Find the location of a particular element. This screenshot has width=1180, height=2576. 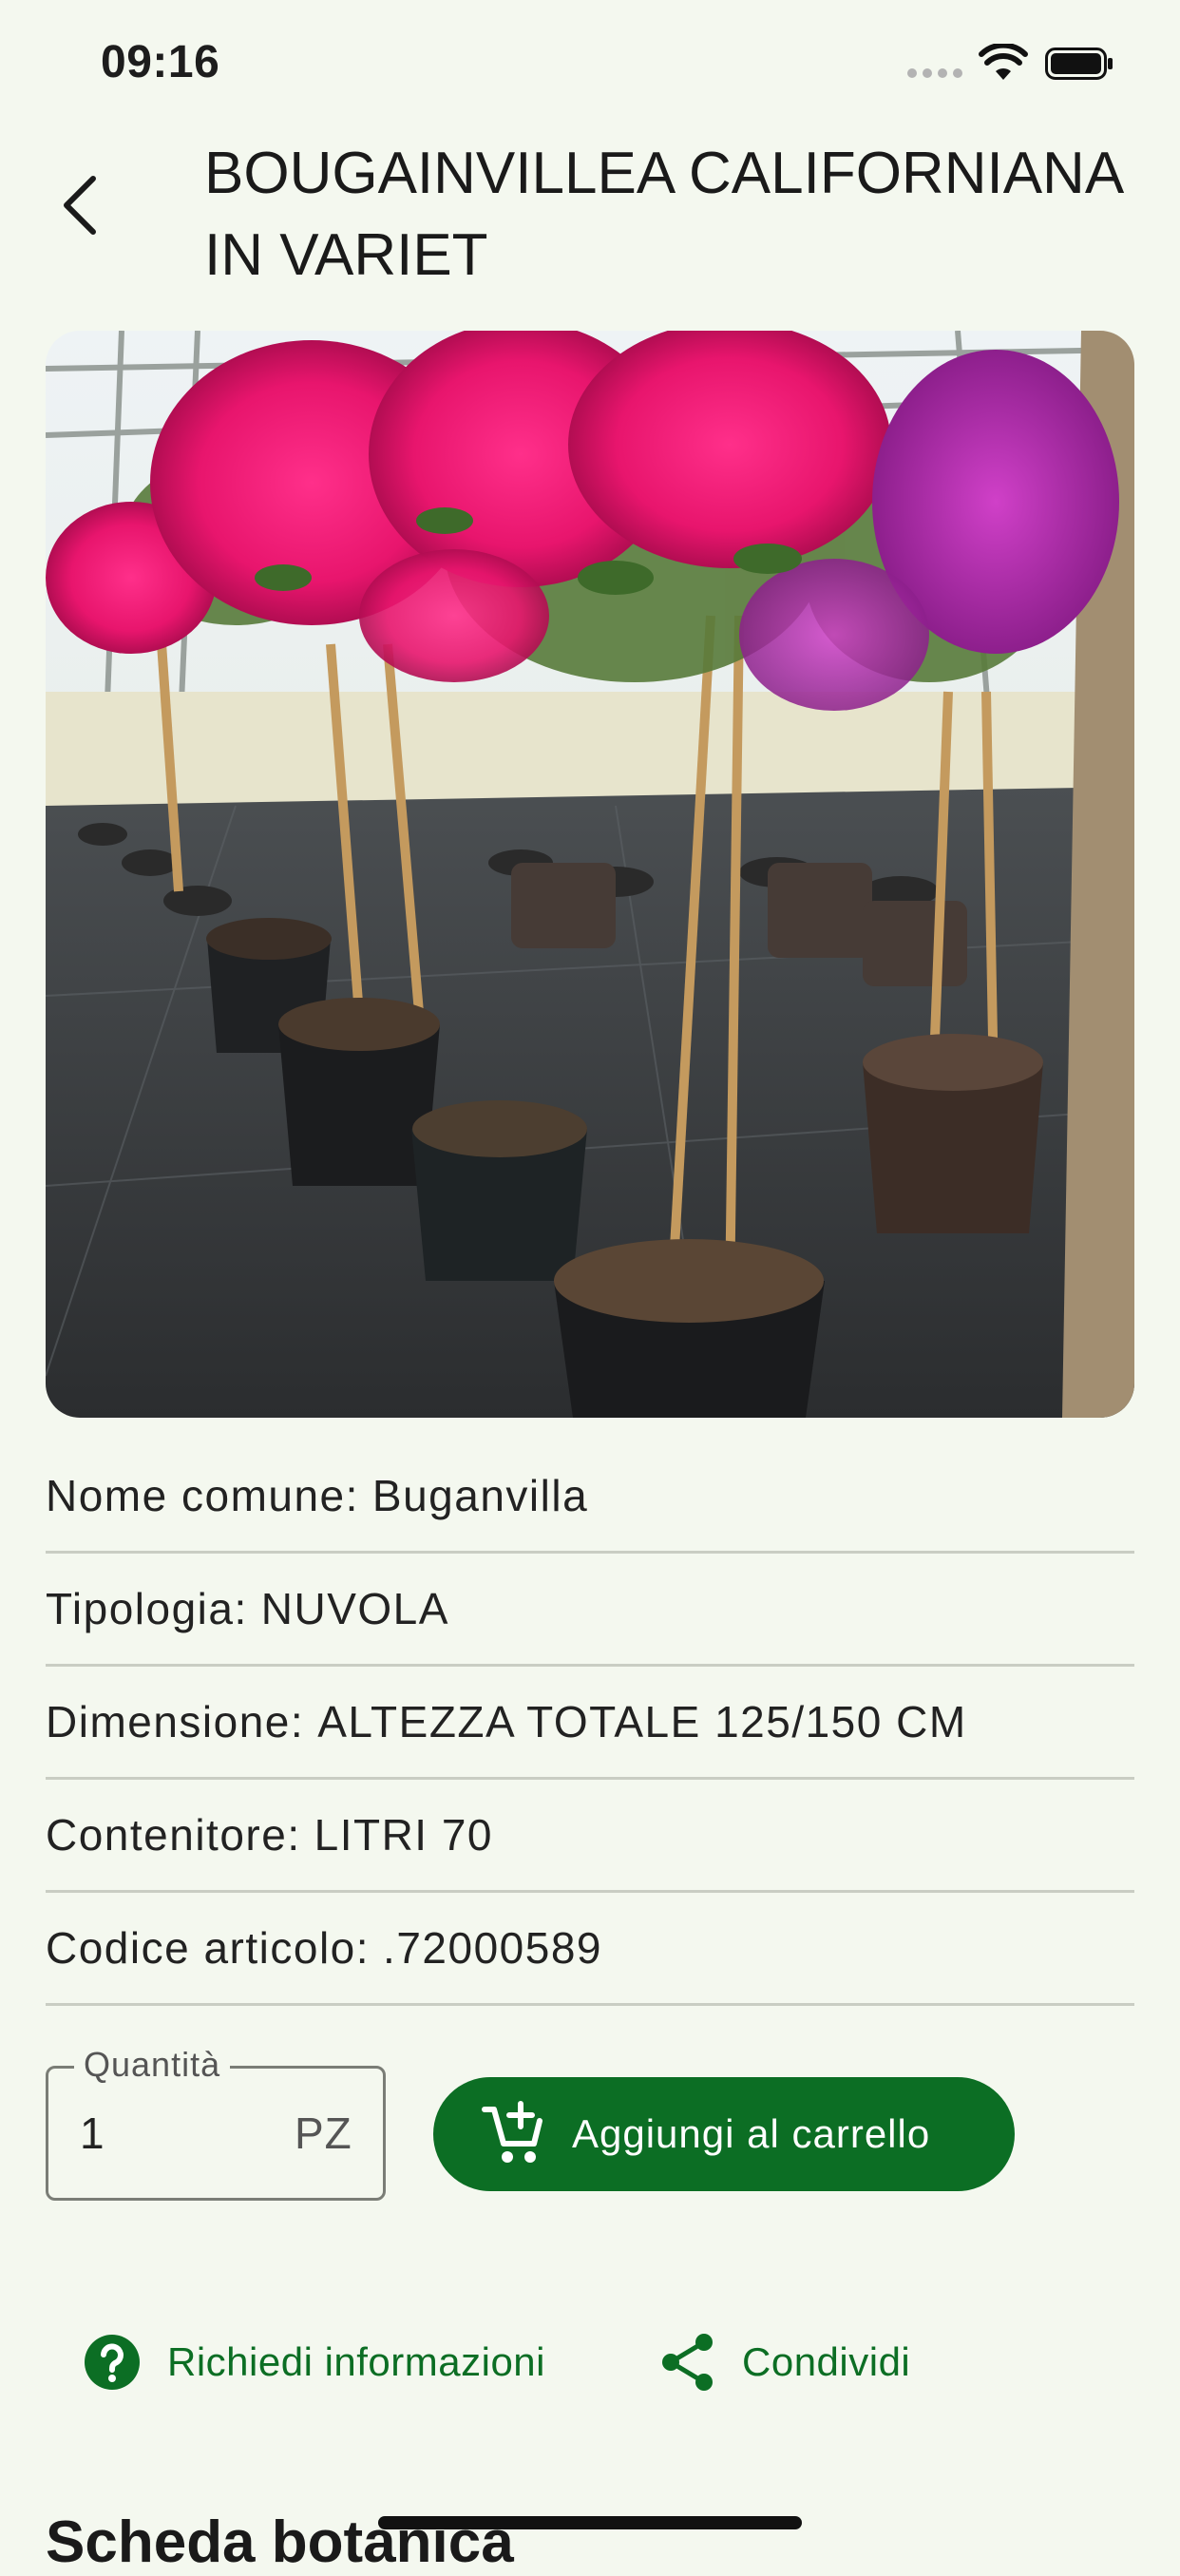

signal-icon is located at coordinates (934, 73).